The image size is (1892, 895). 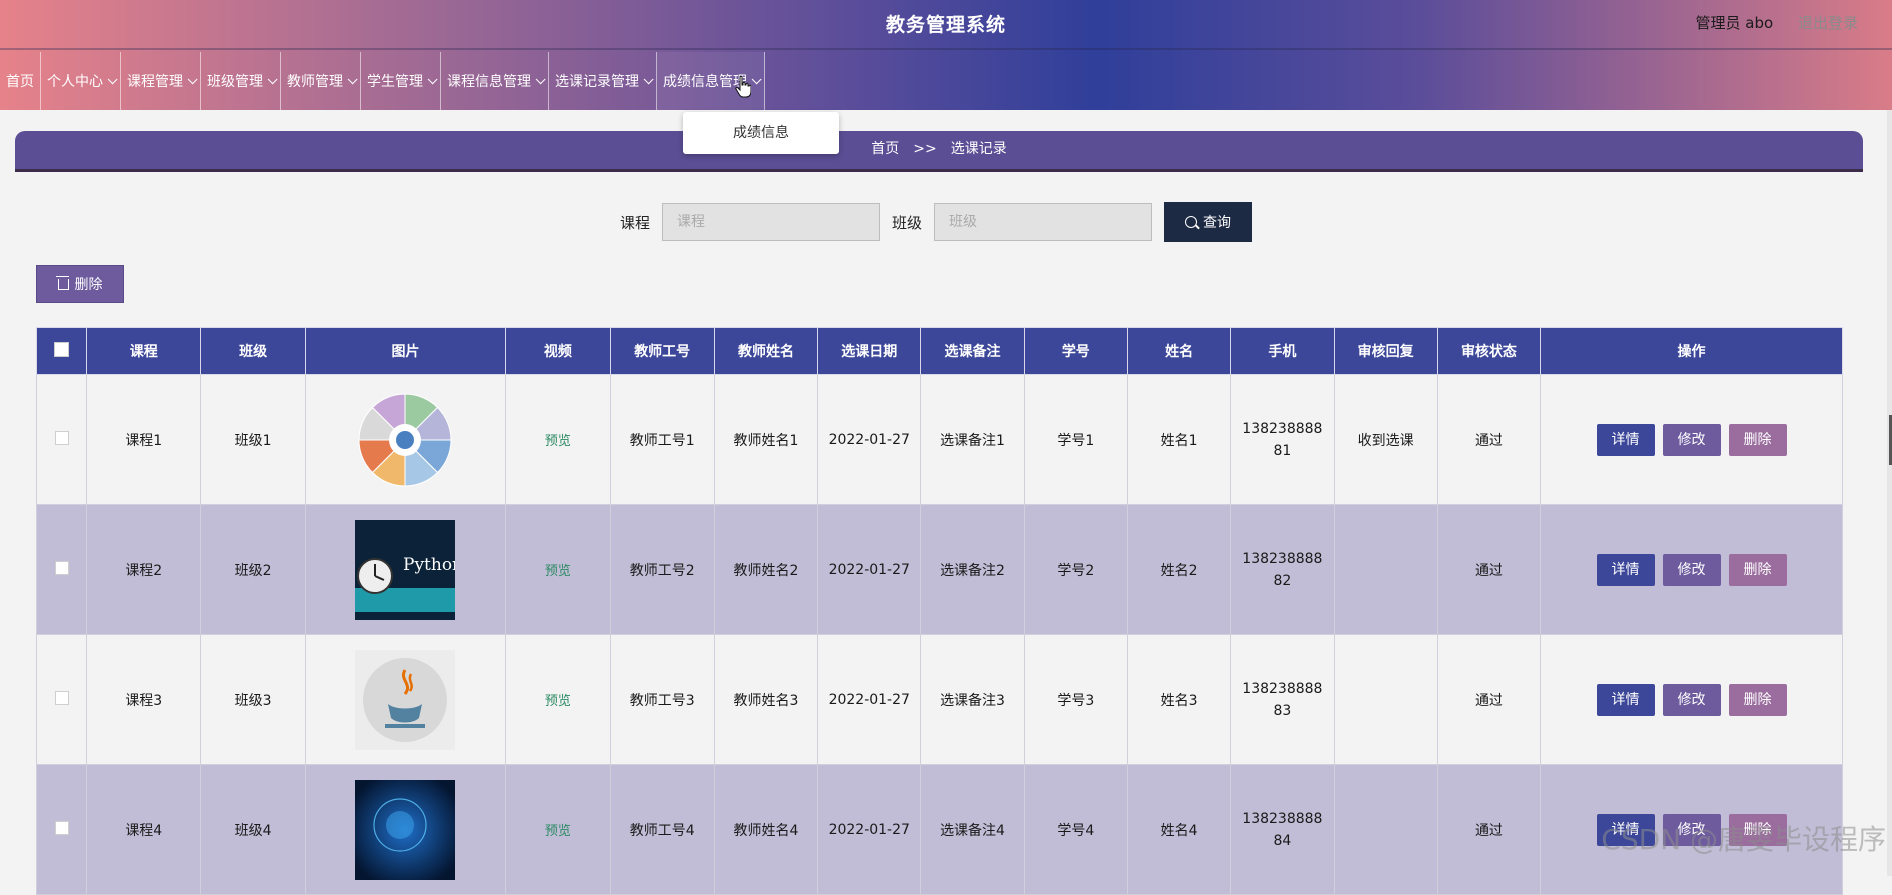 What do you see at coordinates (1282, 428) in the screenshot?
I see `phone-line-1: 138238888` at bounding box center [1282, 428].